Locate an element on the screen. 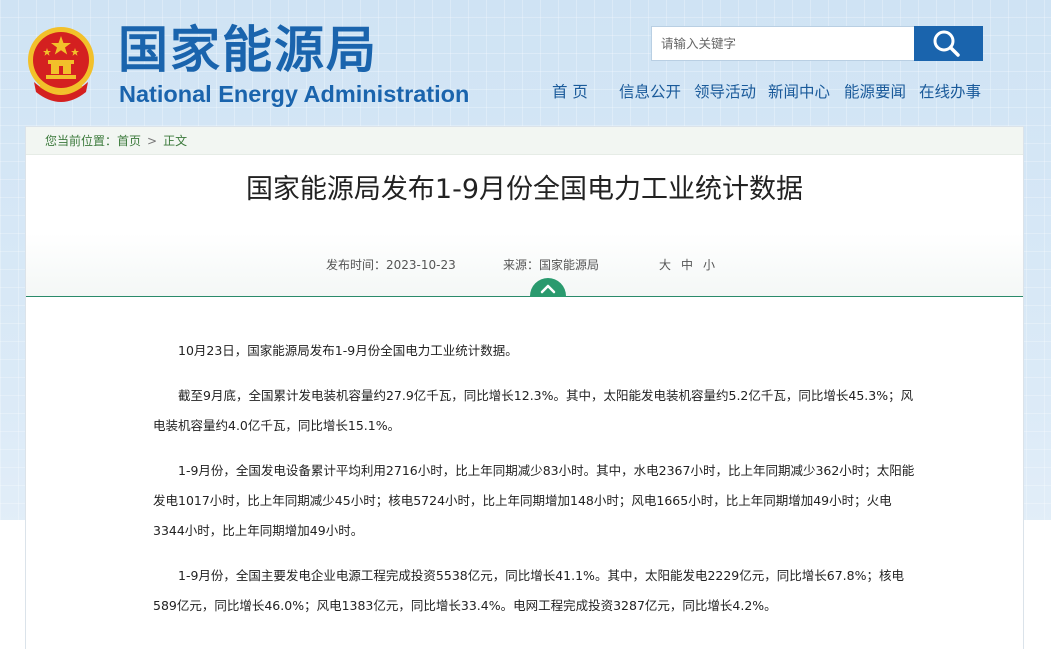  nav-online-services: 在线办事 is located at coordinates (950, 92).